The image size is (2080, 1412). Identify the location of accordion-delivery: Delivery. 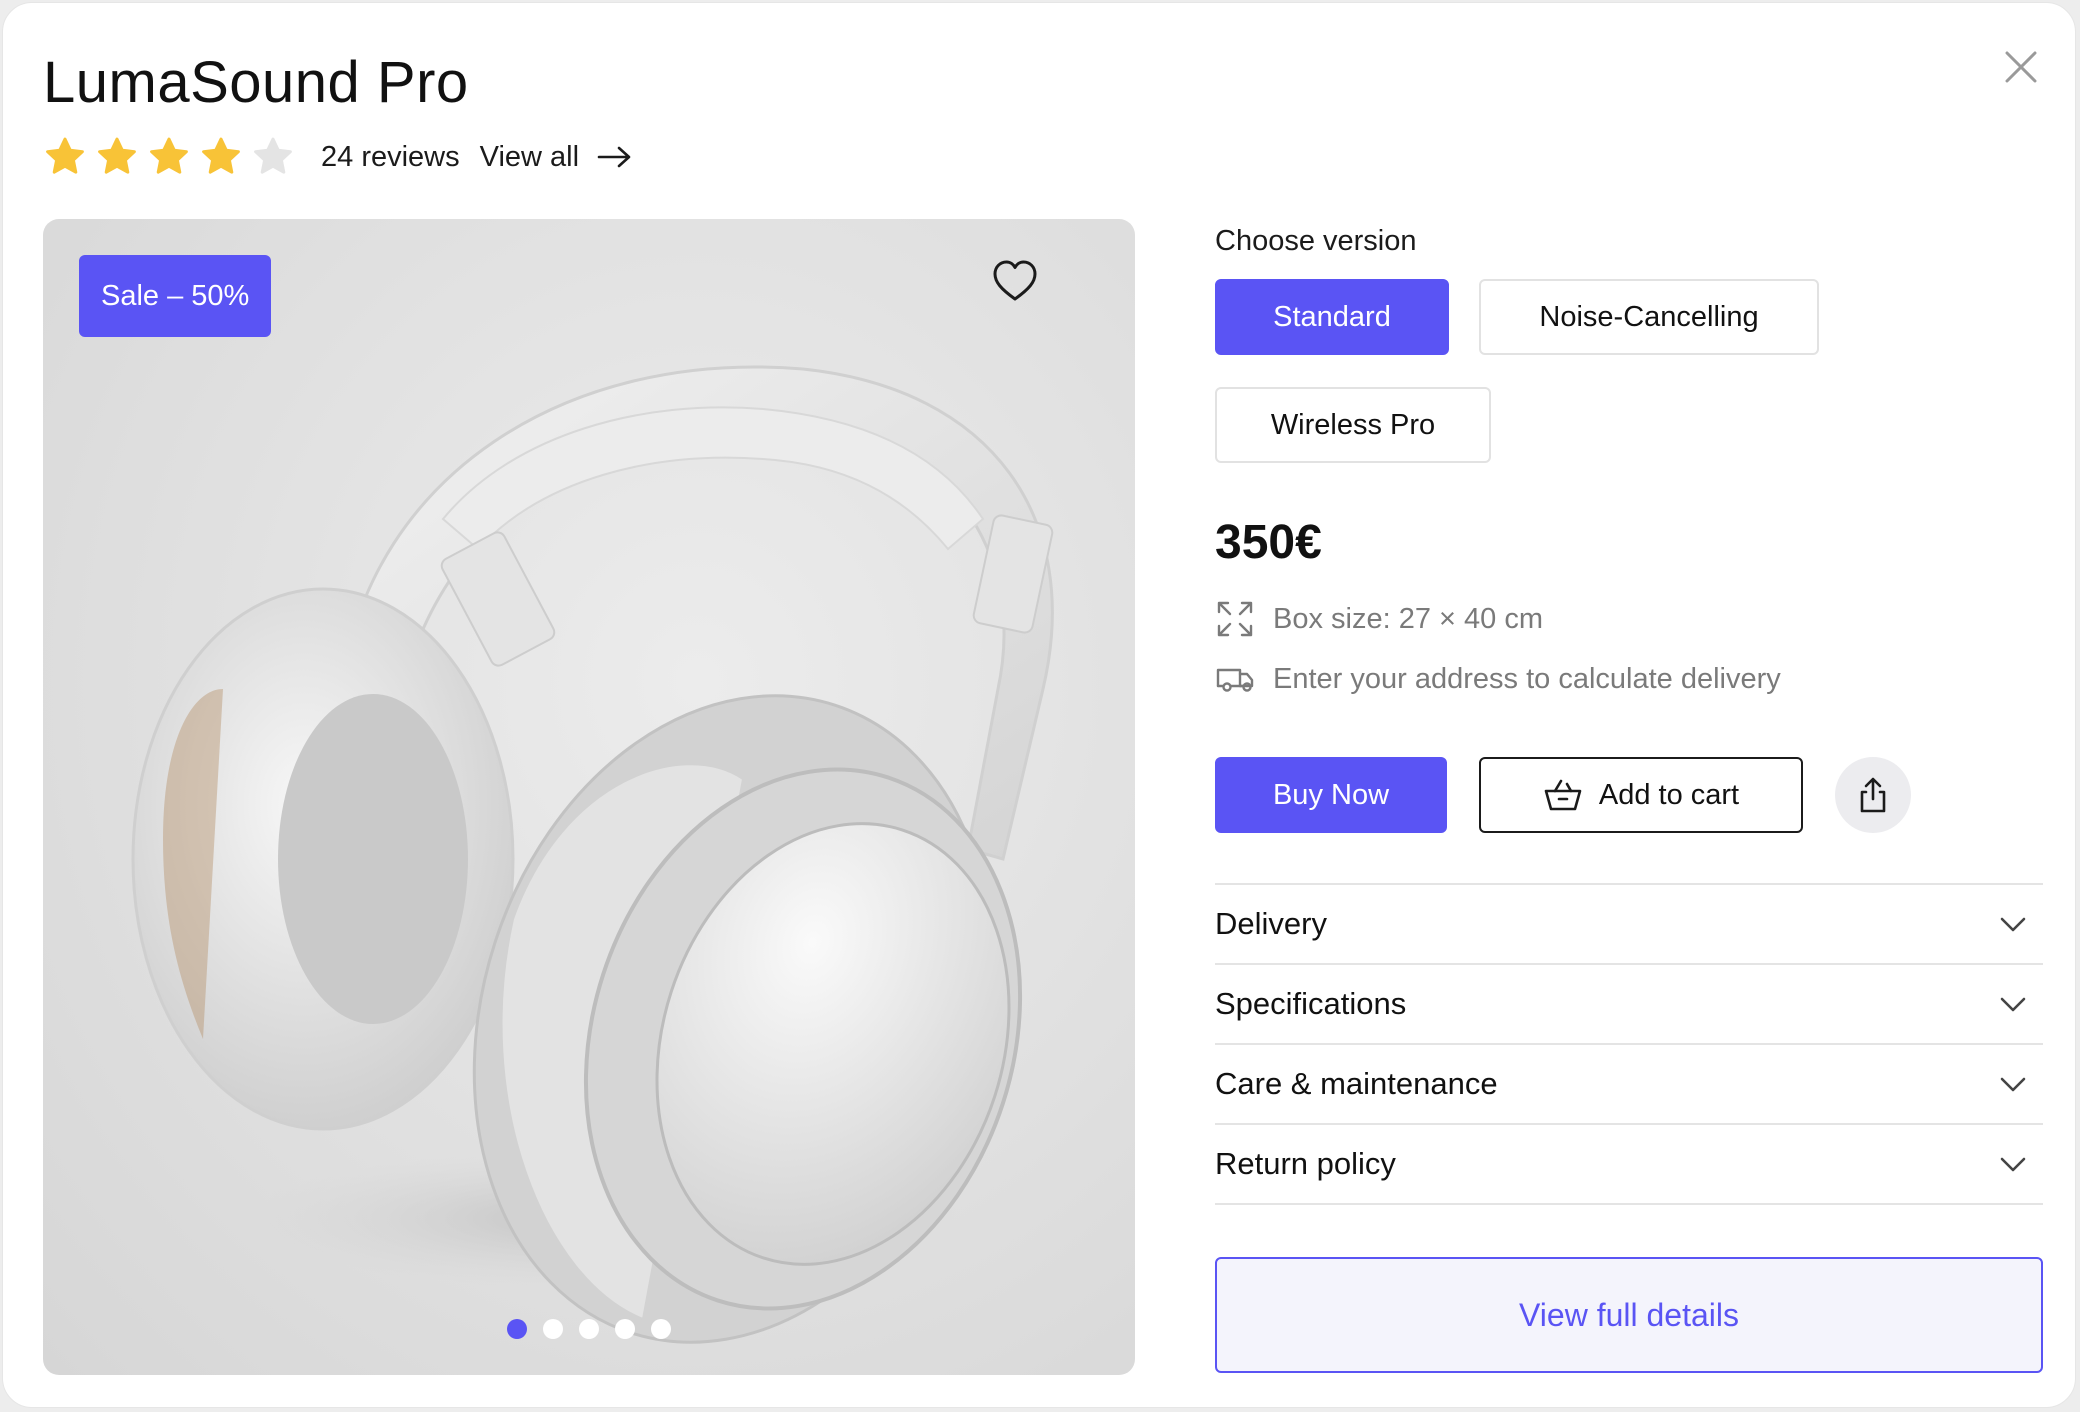
(1629, 925).